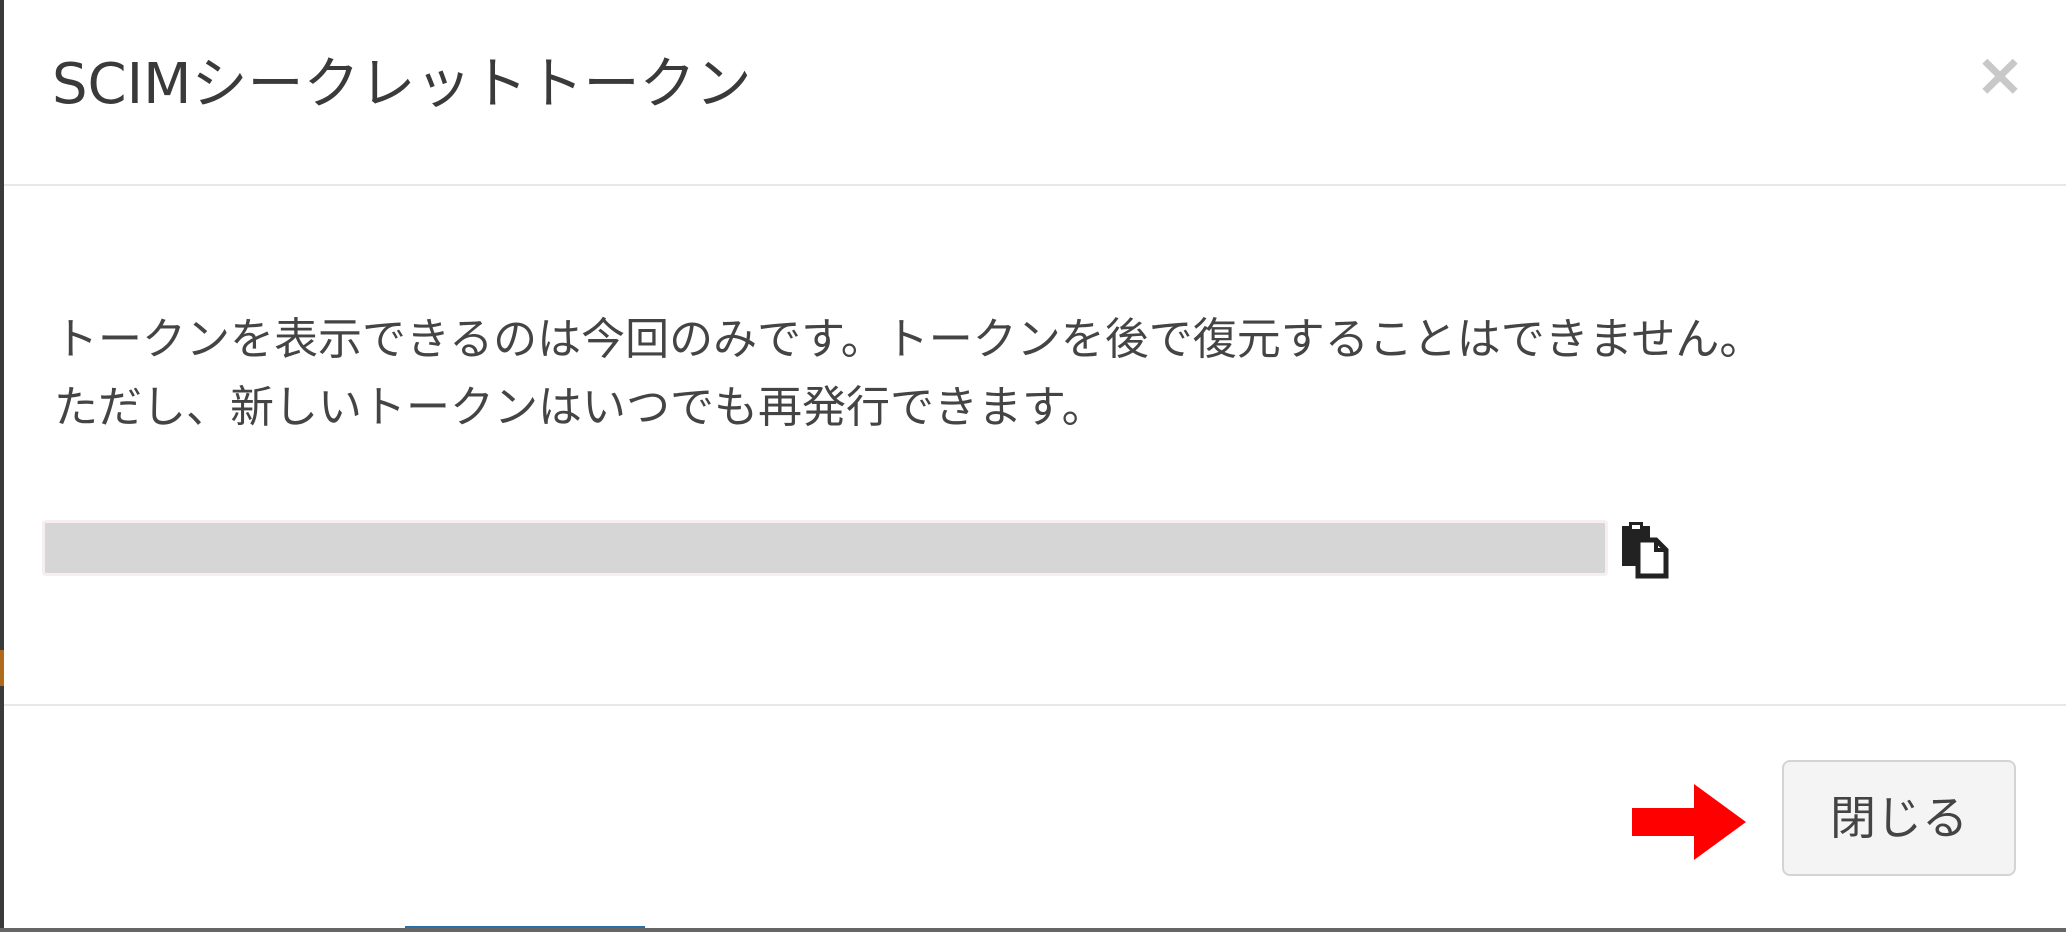 The height and width of the screenshot is (932, 2066). Describe the element at coordinates (825, 548) in the screenshot. I see `token-field` at that location.